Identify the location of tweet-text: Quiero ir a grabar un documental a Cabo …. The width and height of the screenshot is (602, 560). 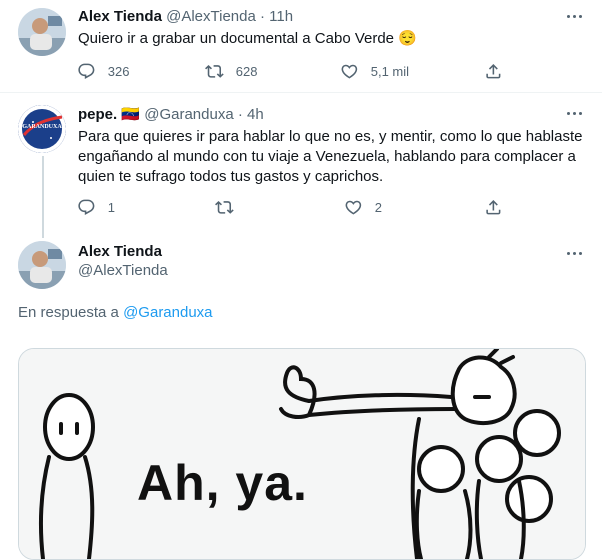
(247, 38).